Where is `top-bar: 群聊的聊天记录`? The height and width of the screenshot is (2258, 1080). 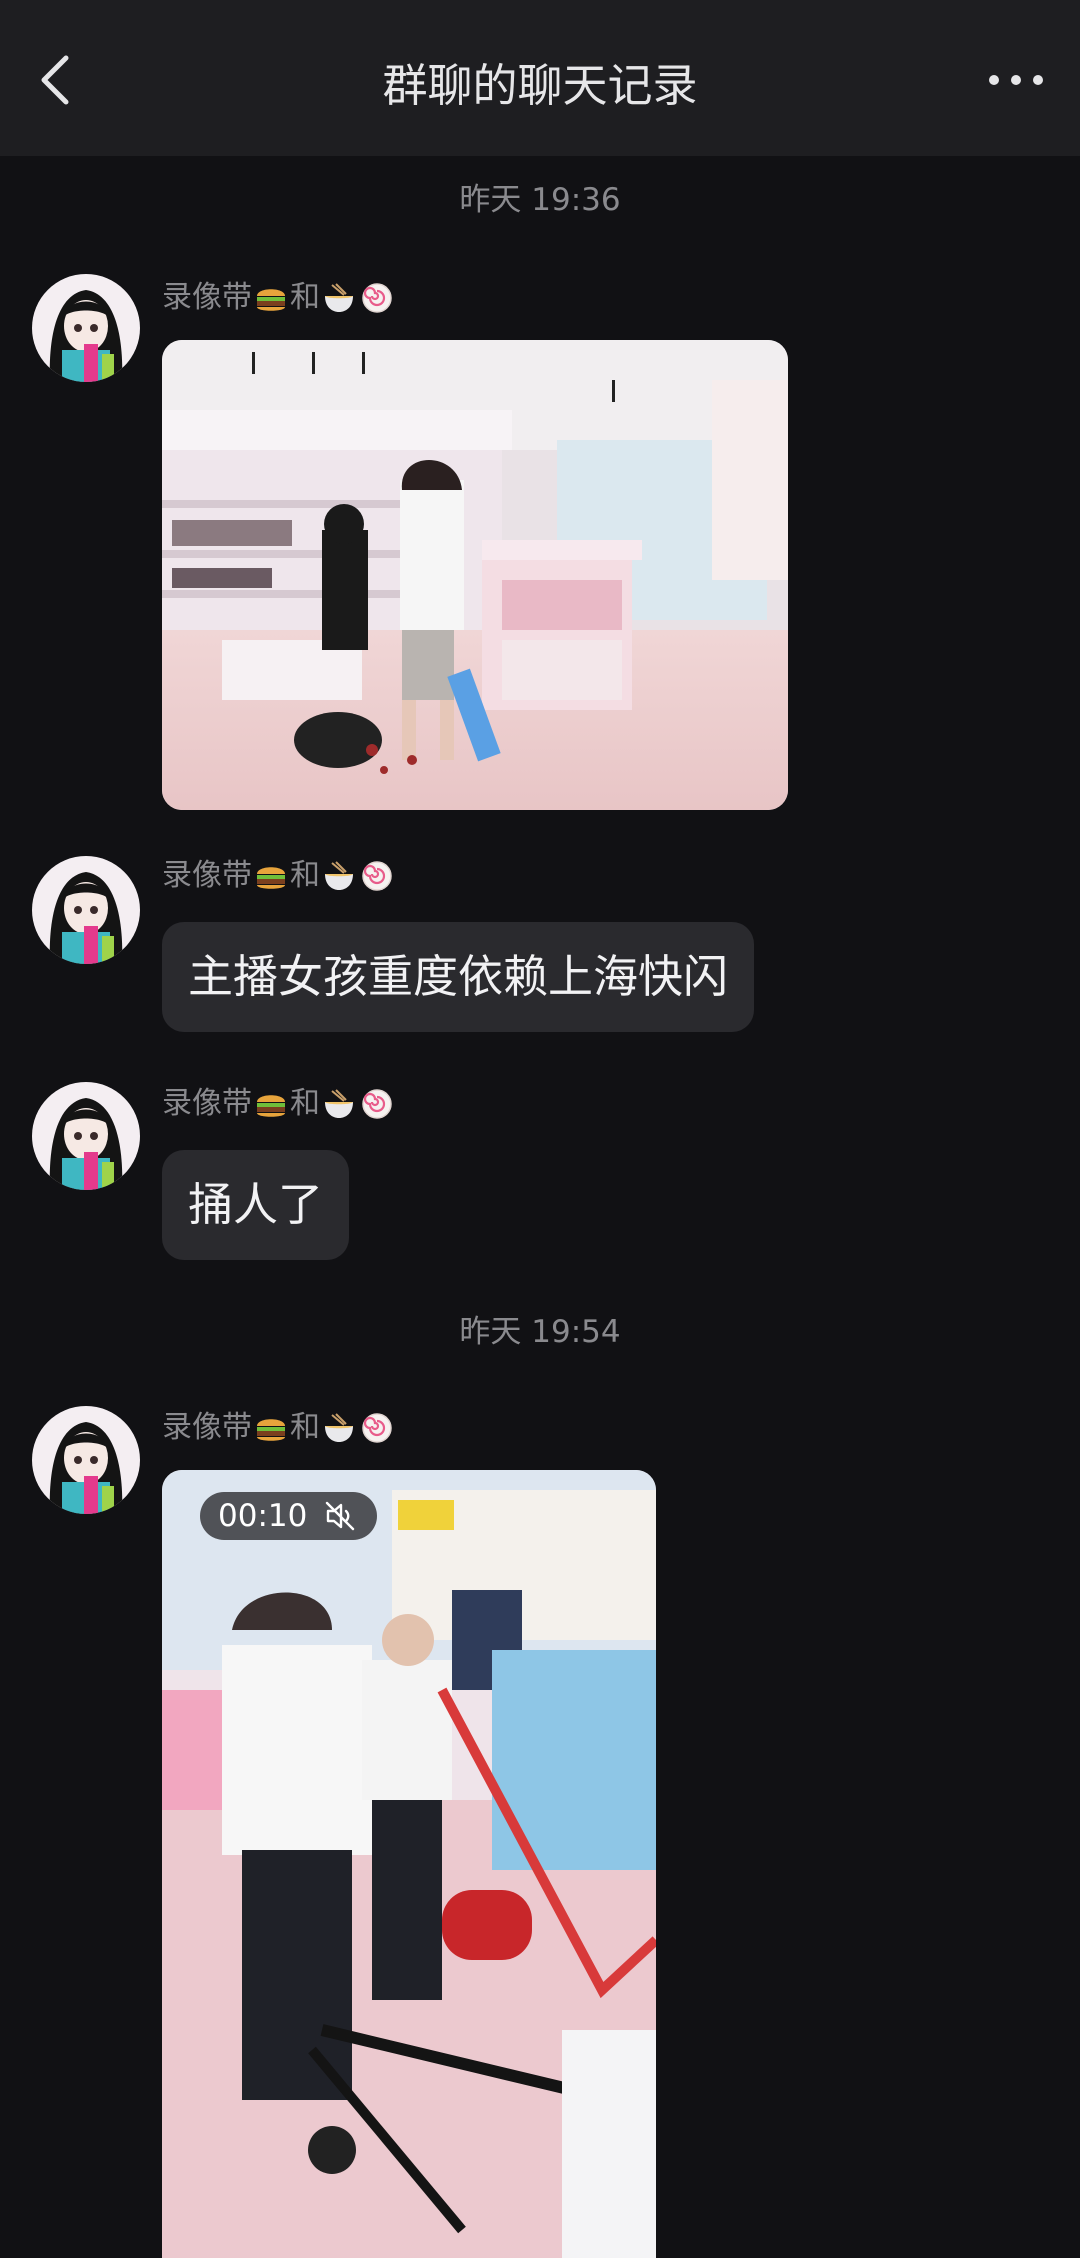
top-bar: 群聊的聊天记录 is located at coordinates (540, 78).